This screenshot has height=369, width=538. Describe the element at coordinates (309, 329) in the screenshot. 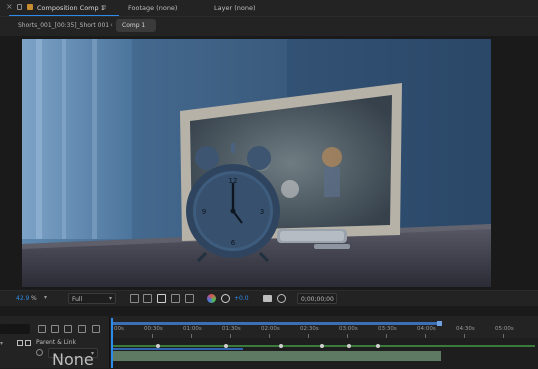

I see `ruler-tick: 02:30s` at that location.